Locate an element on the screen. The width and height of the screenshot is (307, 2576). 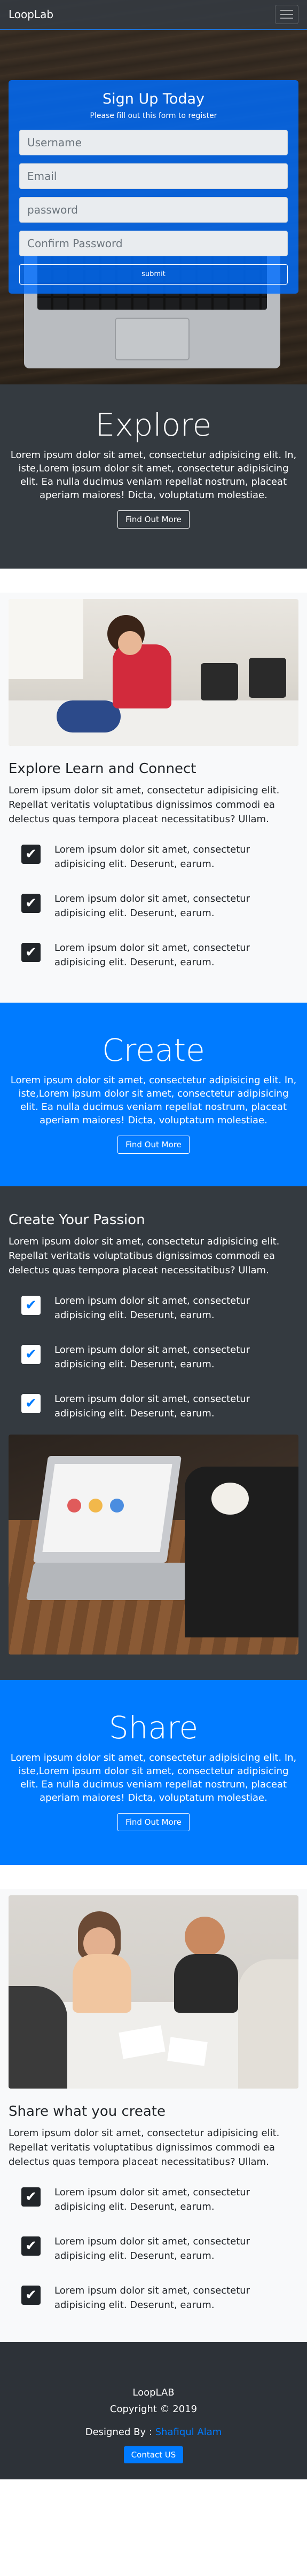
designer-link: Shafiqul Alam is located at coordinates (188, 2432).